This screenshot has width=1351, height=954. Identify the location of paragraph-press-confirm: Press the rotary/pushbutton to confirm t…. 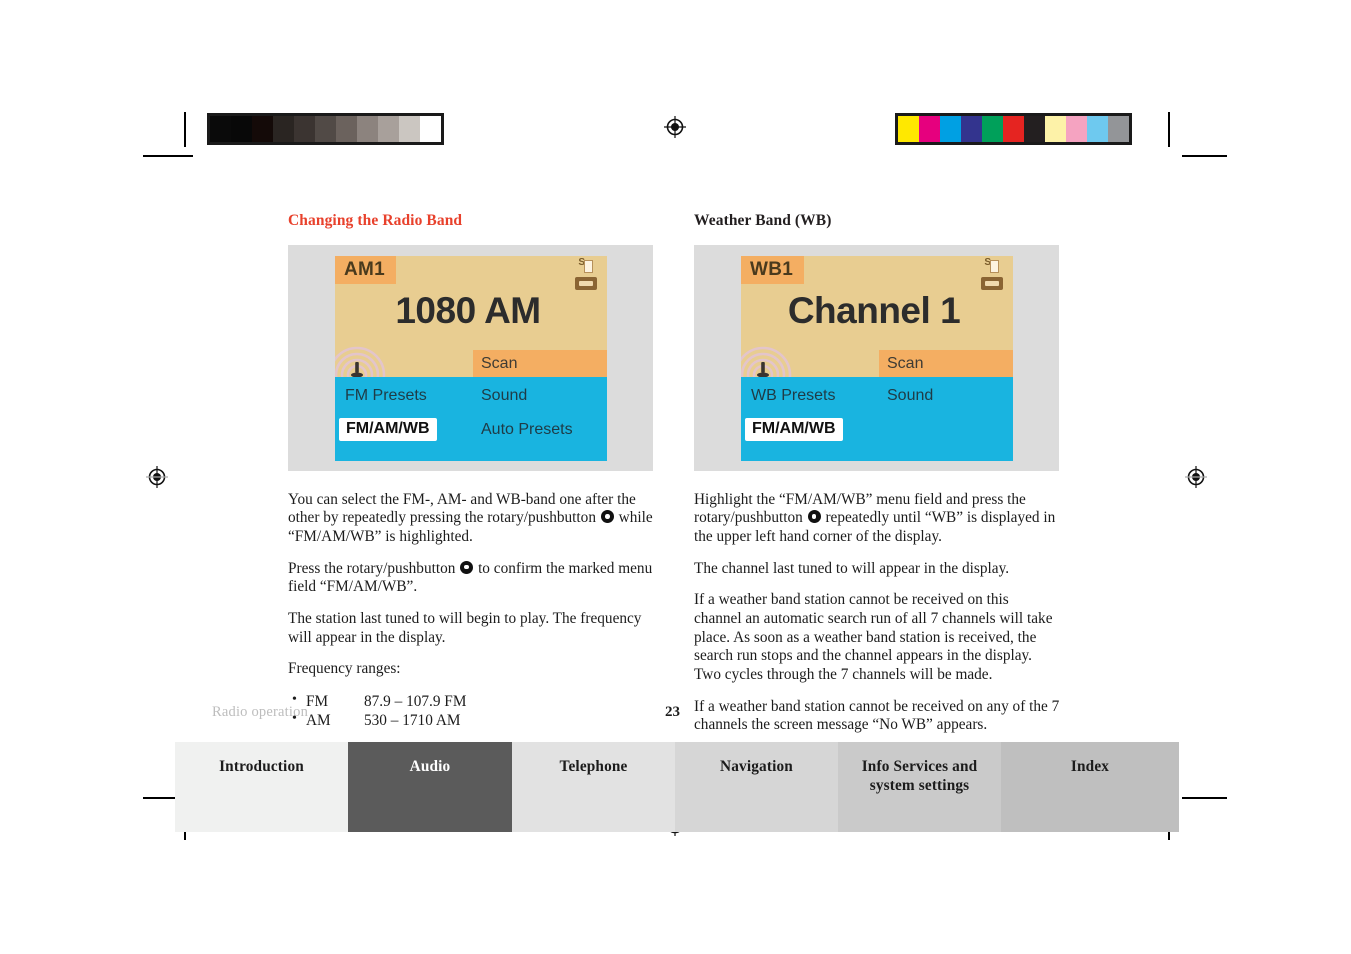
(471, 578).